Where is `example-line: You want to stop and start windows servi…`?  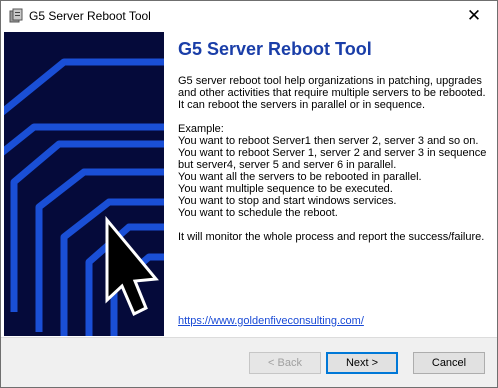 example-line: You want to stop and start windows servi… is located at coordinates (287, 201).